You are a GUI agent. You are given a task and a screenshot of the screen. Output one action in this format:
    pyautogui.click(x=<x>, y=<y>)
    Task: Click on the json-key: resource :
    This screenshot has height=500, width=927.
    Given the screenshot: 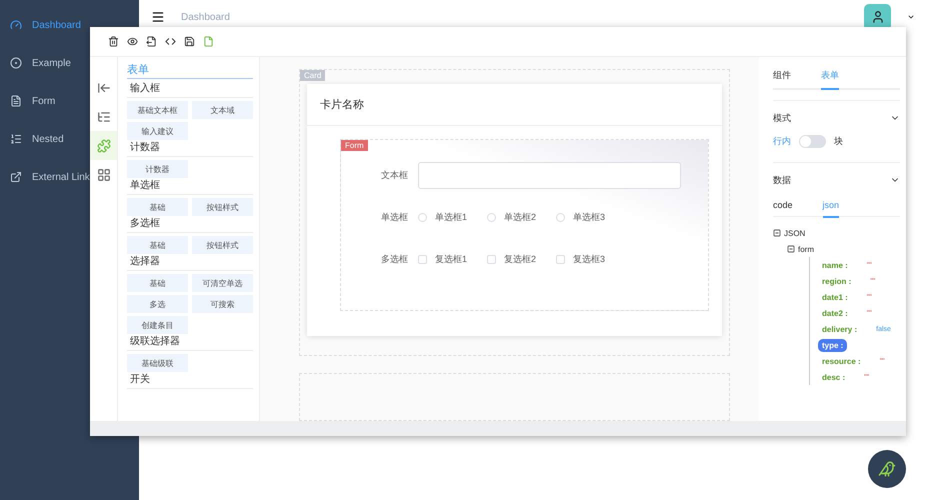 What is the action you would take?
    pyautogui.click(x=841, y=361)
    